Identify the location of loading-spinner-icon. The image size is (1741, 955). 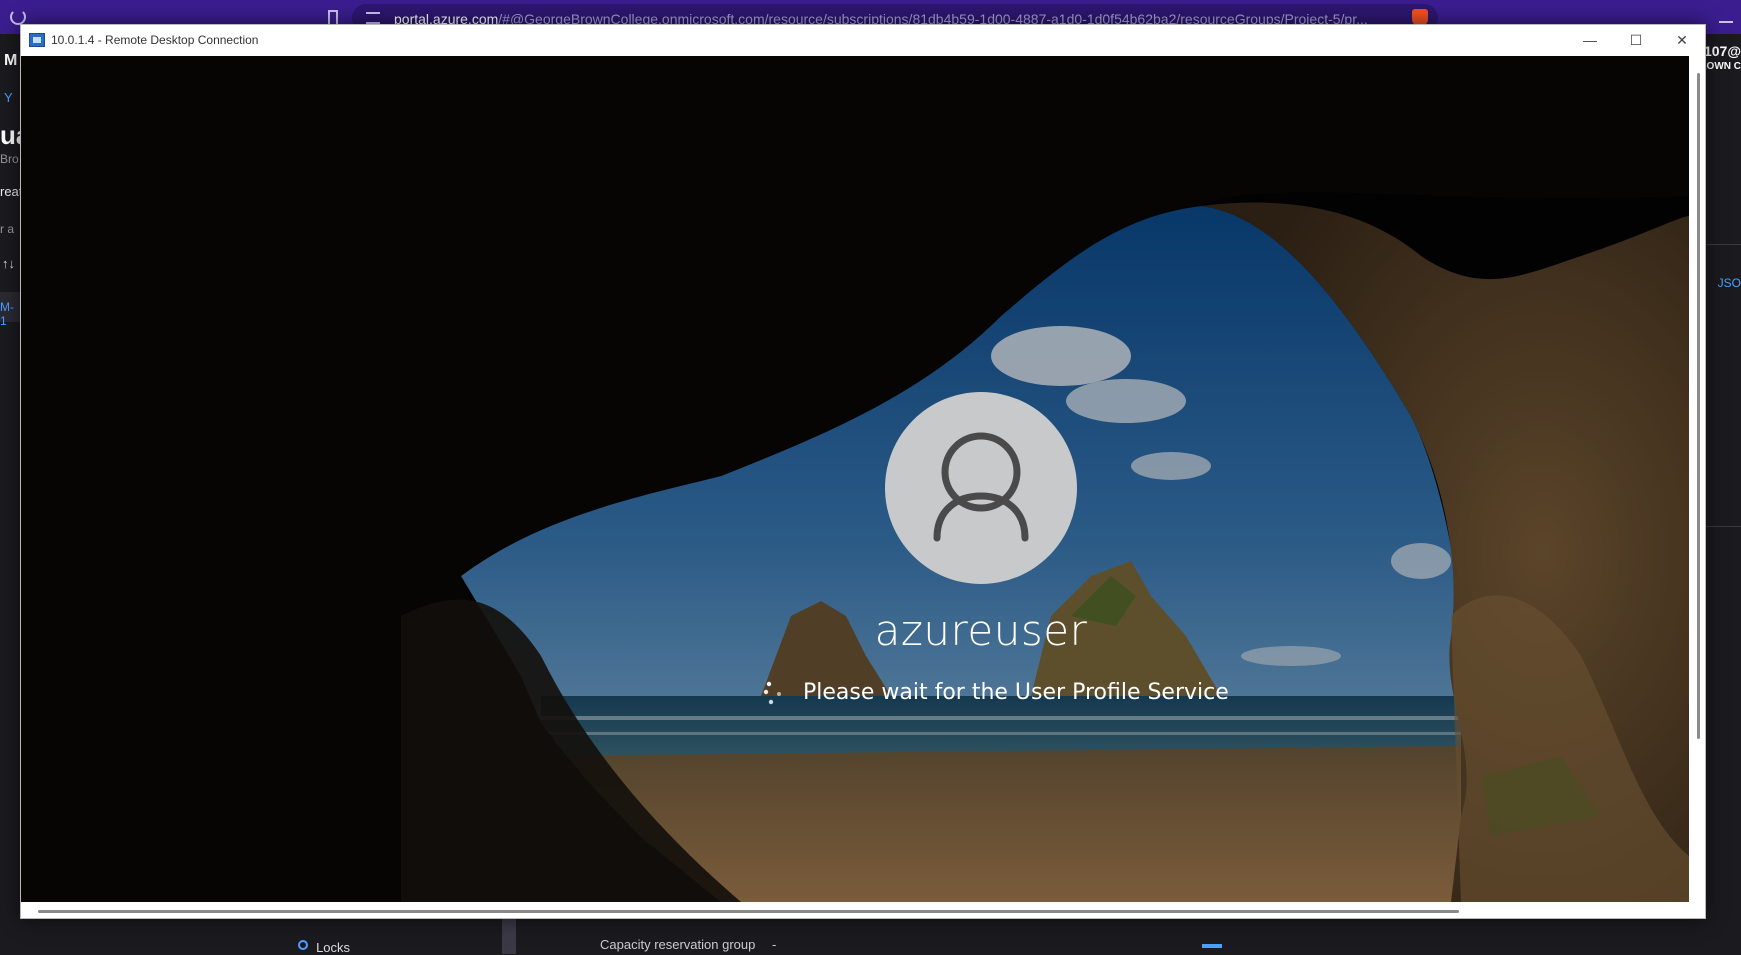
(772, 693).